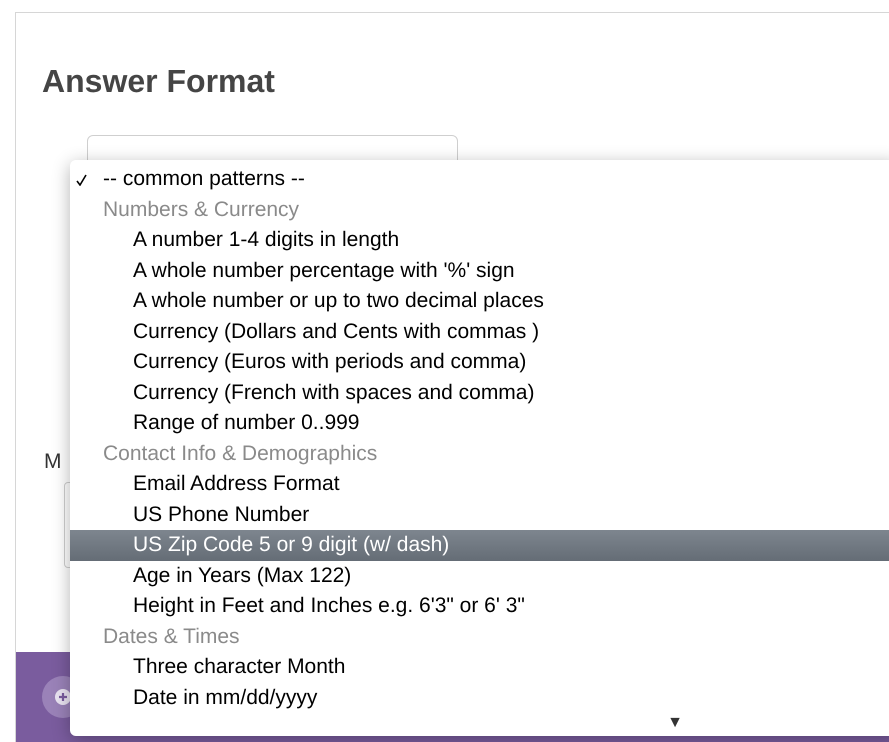  What do you see at coordinates (53, 461) in the screenshot?
I see `message-label: M` at bounding box center [53, 461].